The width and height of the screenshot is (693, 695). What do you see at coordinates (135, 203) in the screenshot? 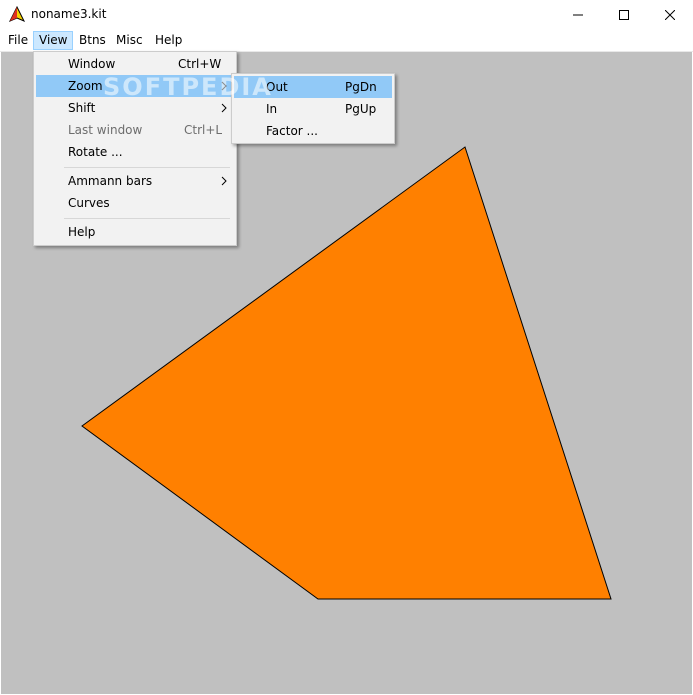
I see `menu-item-curves: Curves` at bounding box center [135, 203].